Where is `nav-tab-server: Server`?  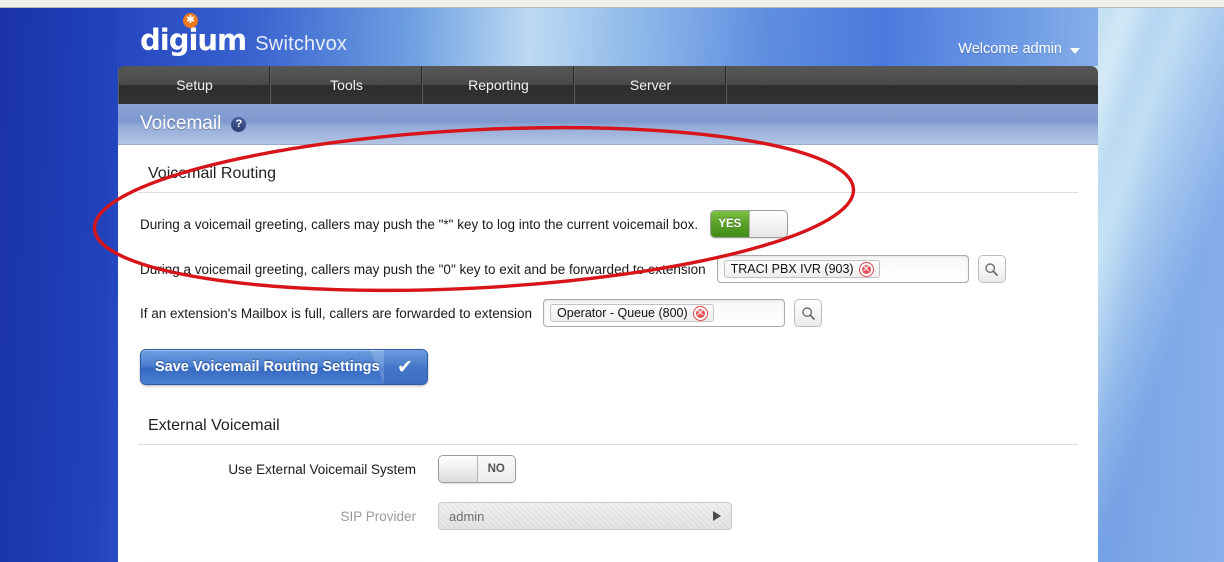 nav-tab-server: Server is located at coordinates (651, 85).